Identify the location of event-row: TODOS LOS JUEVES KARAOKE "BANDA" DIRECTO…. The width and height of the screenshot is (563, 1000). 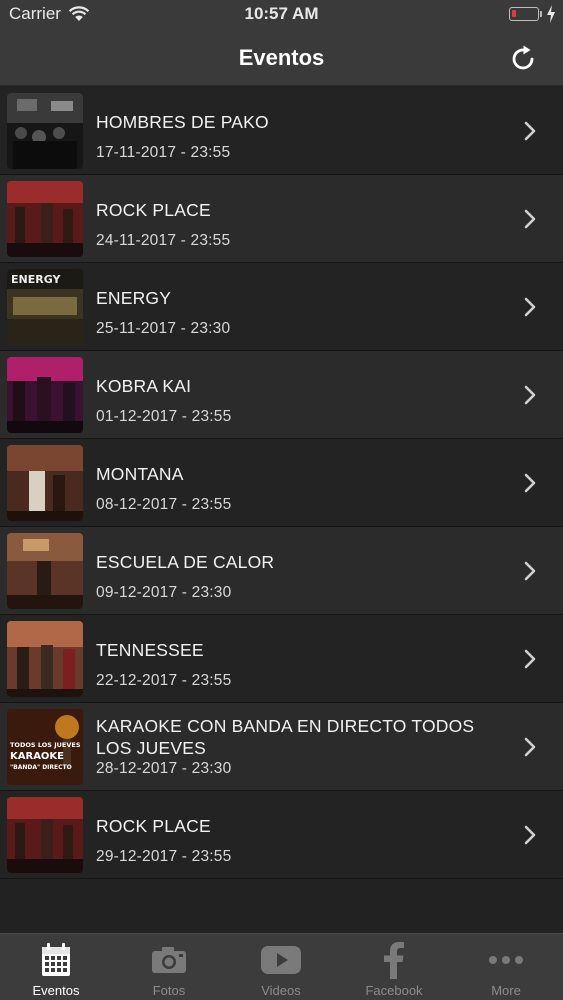
(281, 747).